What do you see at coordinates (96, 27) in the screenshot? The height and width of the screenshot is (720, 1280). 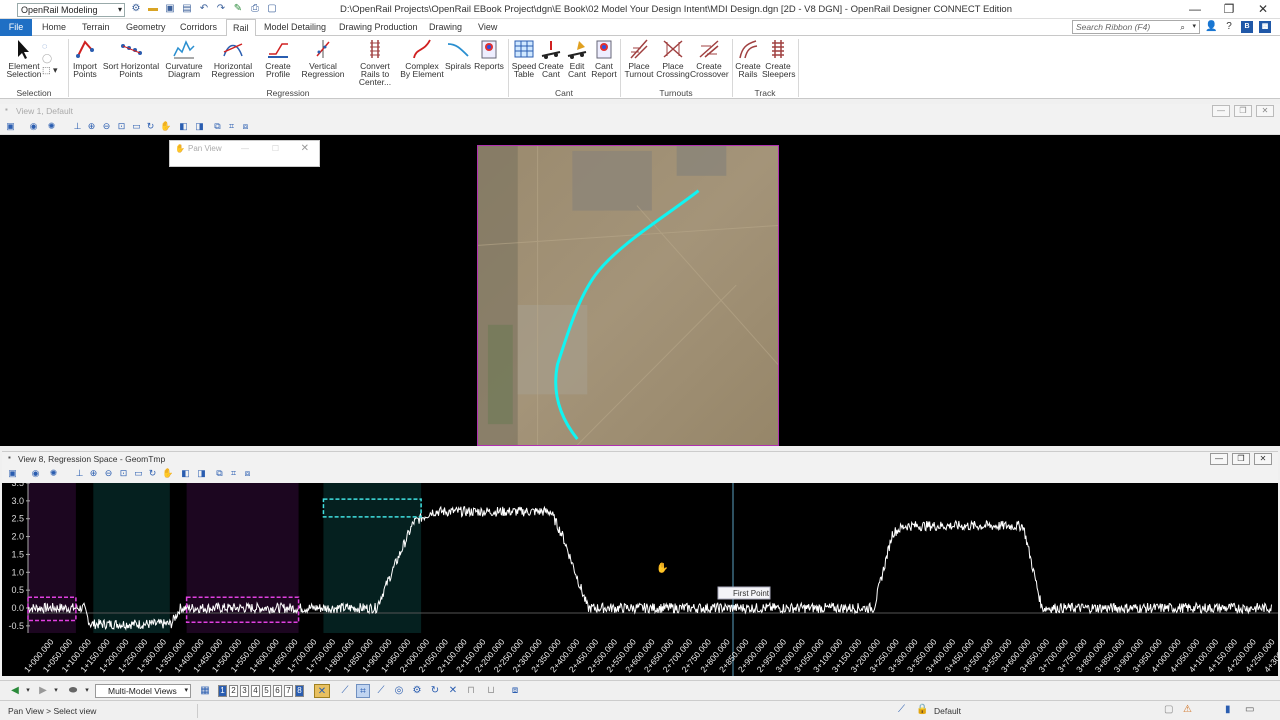 I see `tab-terrain: Terrain` at bounding box center [96, 27].